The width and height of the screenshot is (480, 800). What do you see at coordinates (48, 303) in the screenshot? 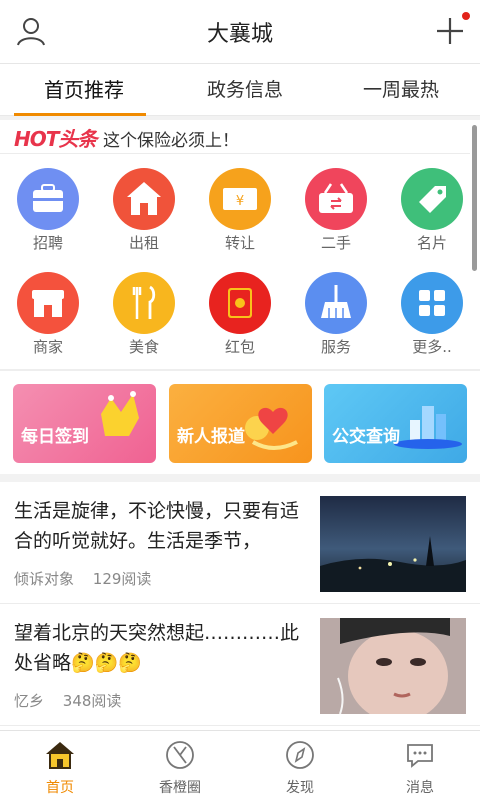
I see `shop-icon` at bounding box center [48, 303].